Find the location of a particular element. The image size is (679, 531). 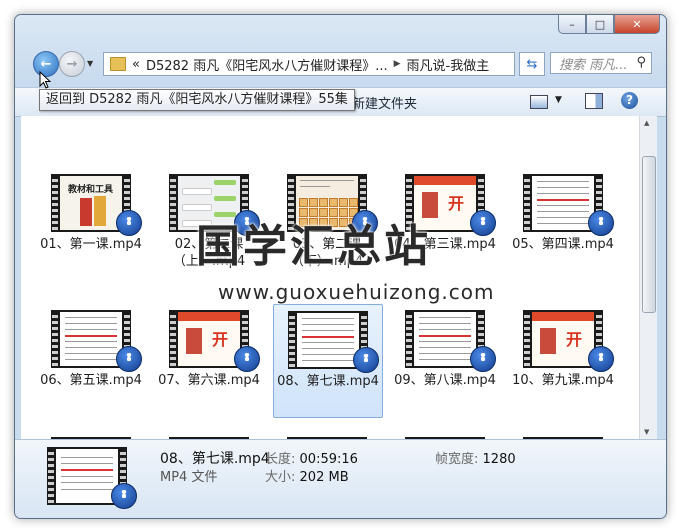

refresh-icon: ⇆ is located at coordinates (532, 64).